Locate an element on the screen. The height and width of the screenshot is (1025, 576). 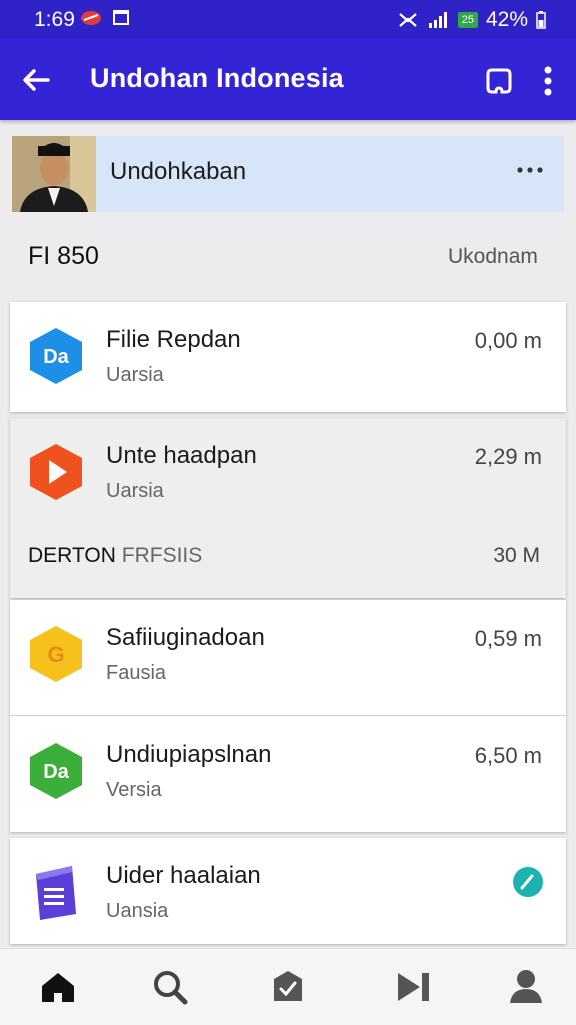
page-title: Undohan Indonesia is located at coordinates (217, 78).